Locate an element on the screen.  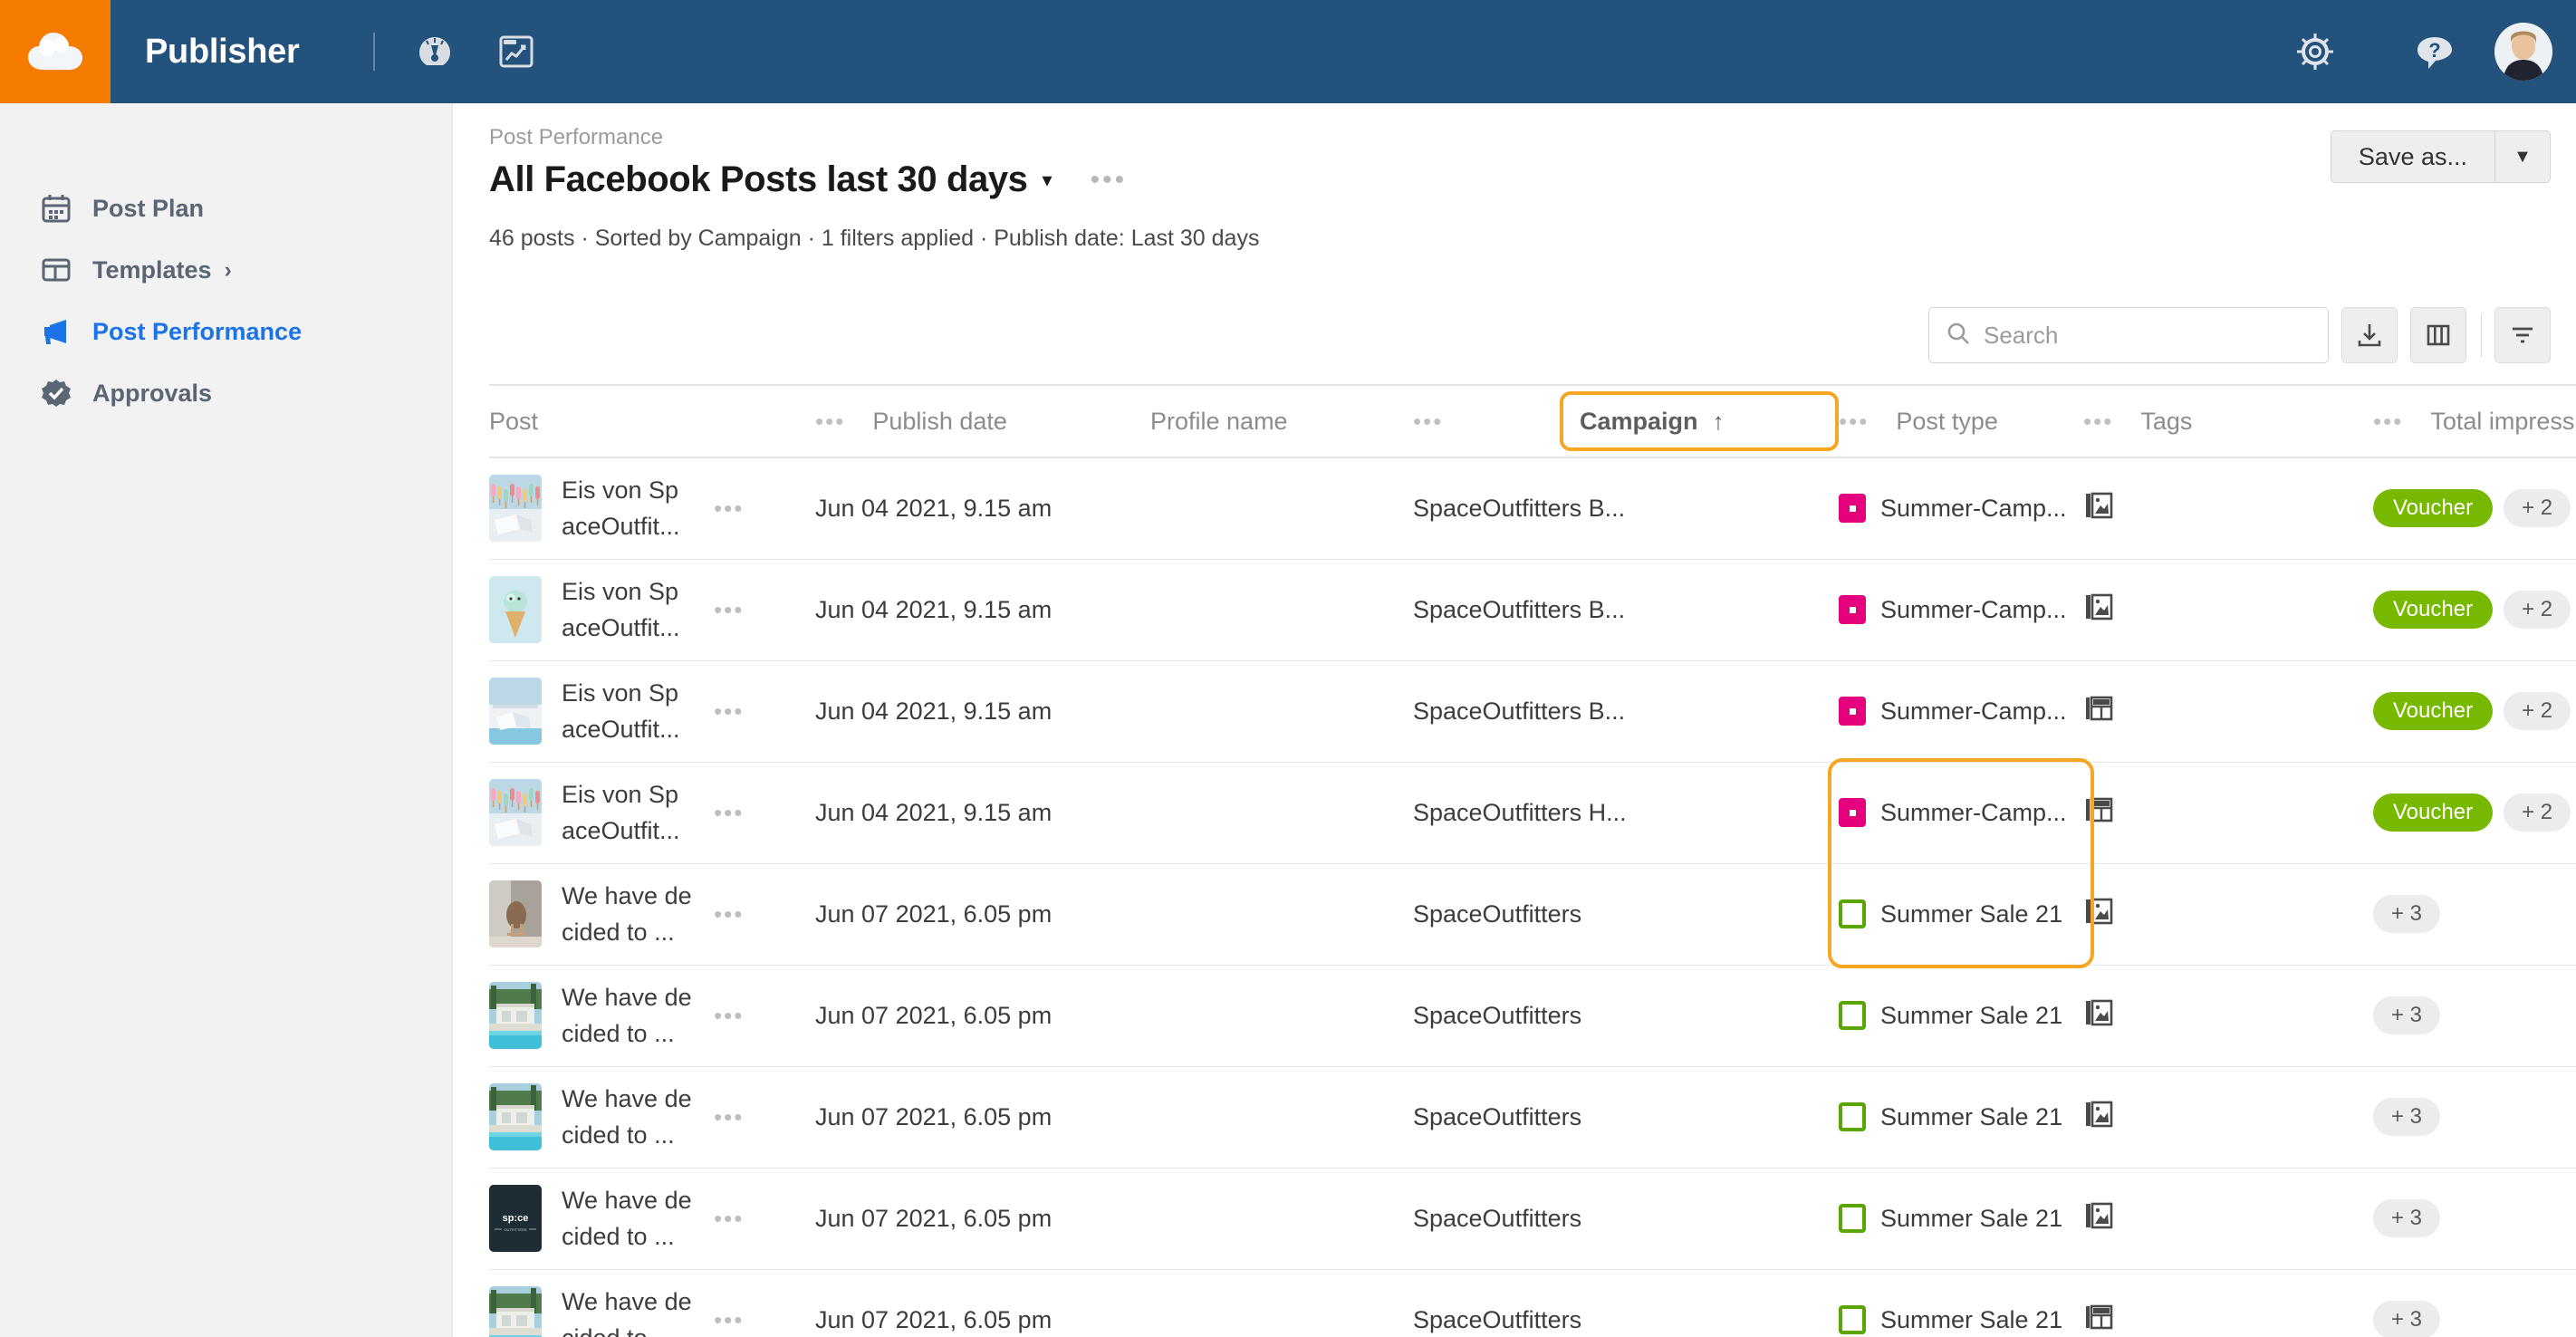
svg-text: sp:ce is located at coordinates (516, 1218).